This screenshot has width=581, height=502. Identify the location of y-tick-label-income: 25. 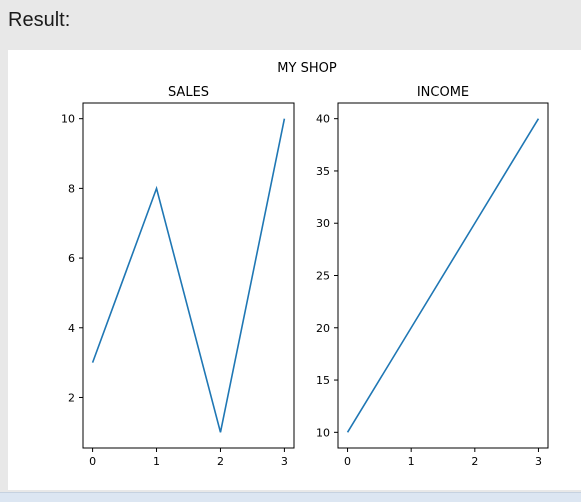
(323, 276).